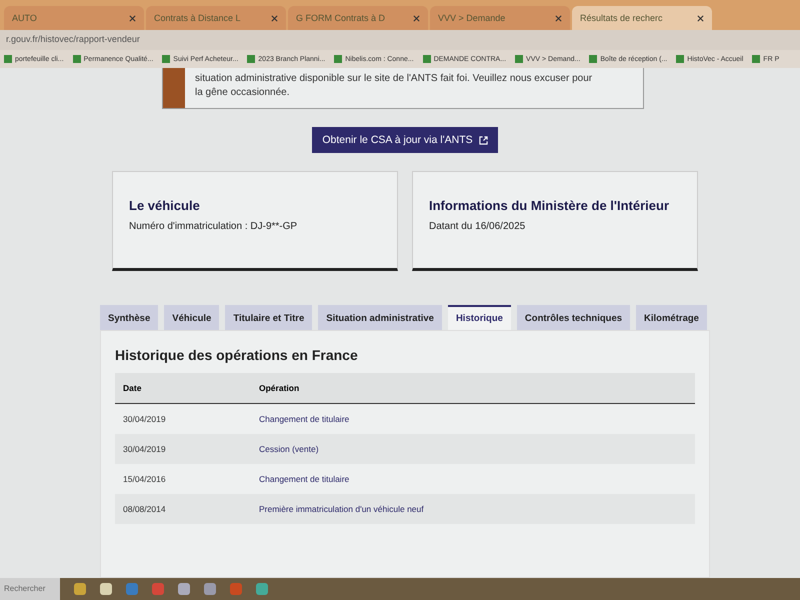 The height and width of the screenshot is (600, 800). What do you see at coordinates (473, 388) in the screenshot?
I see `column-header: Opération` at bounding box center [473, 388].